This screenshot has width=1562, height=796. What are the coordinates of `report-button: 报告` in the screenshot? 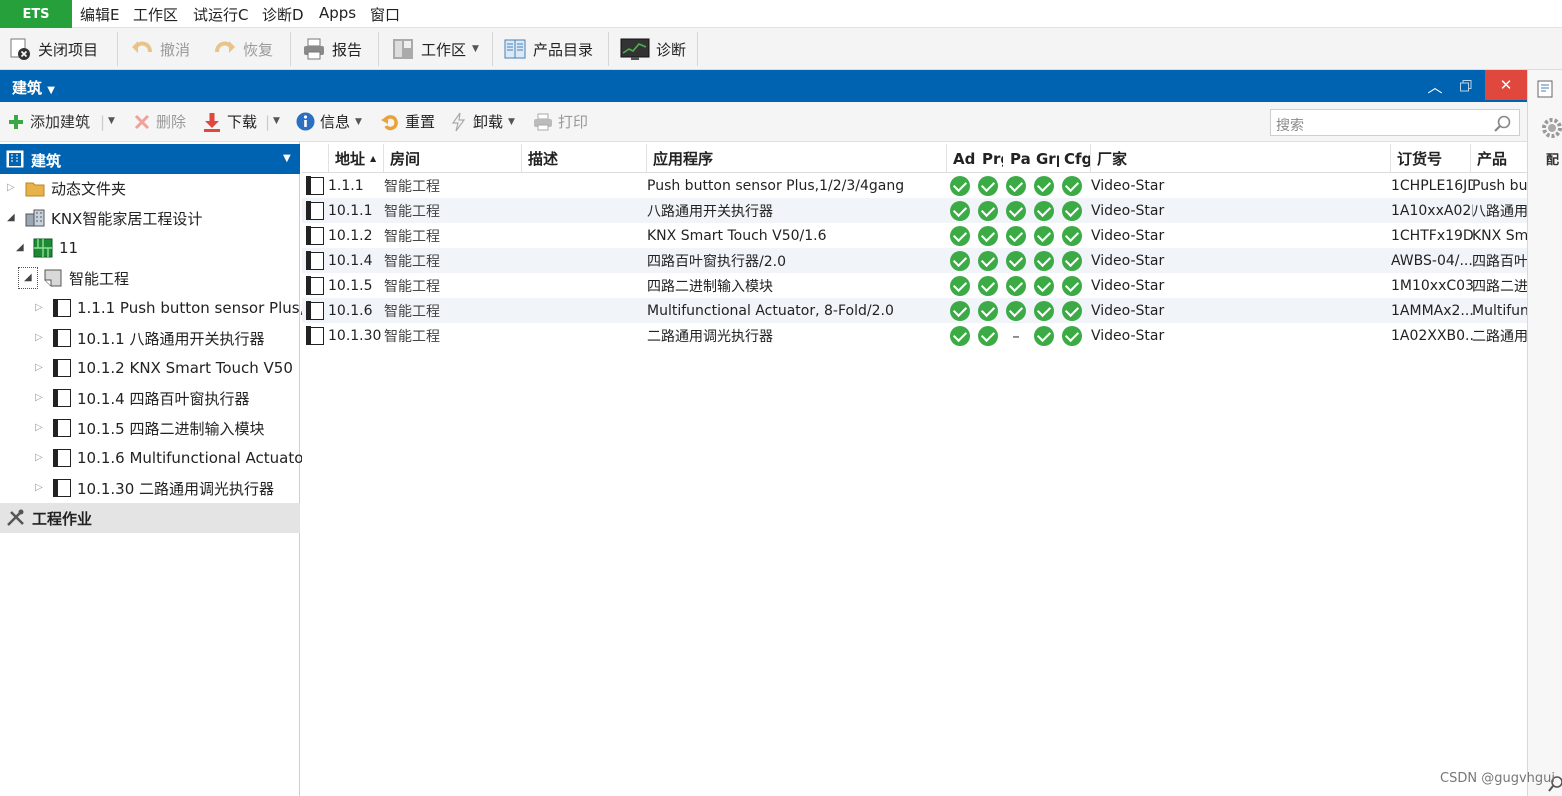 It's located at (332, 49).